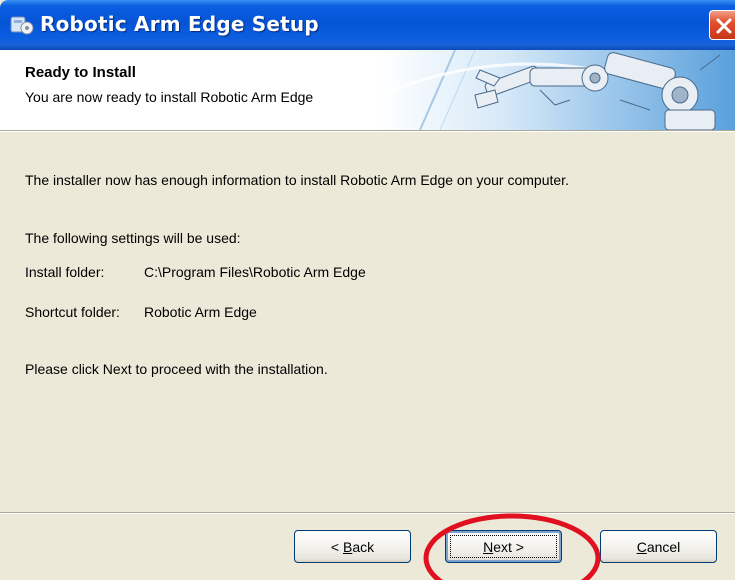 Image resolution: width=735 pixels, height=580 pixels. Describe the element at coordinates (255, 272) in the screenshot. I see `install-folder-value: C:\Program Files\Robotic Arm Edge` at that location.